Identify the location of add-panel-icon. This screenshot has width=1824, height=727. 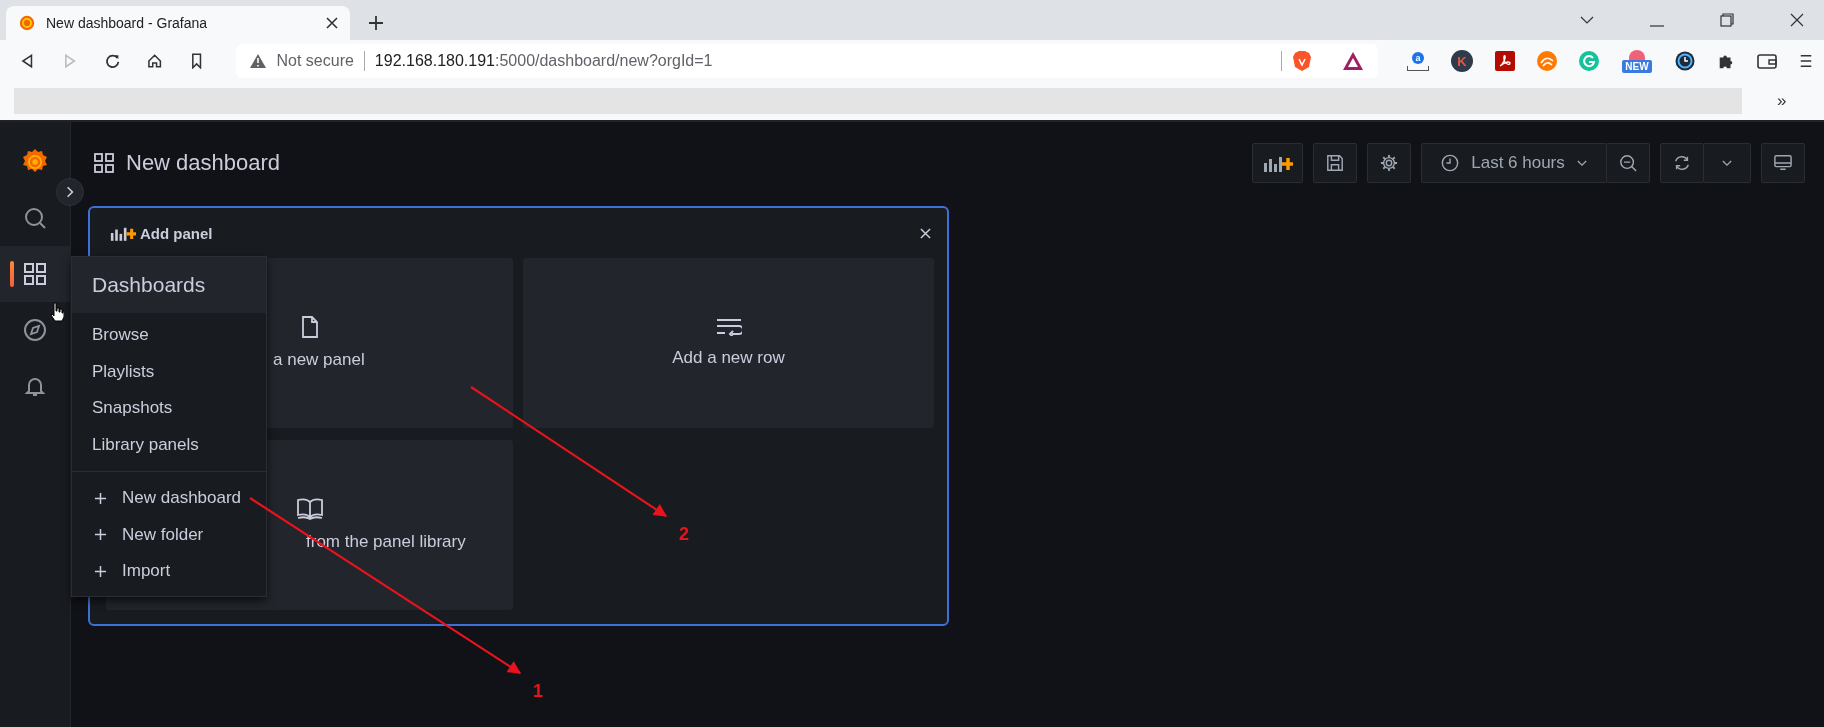
(123, 233).